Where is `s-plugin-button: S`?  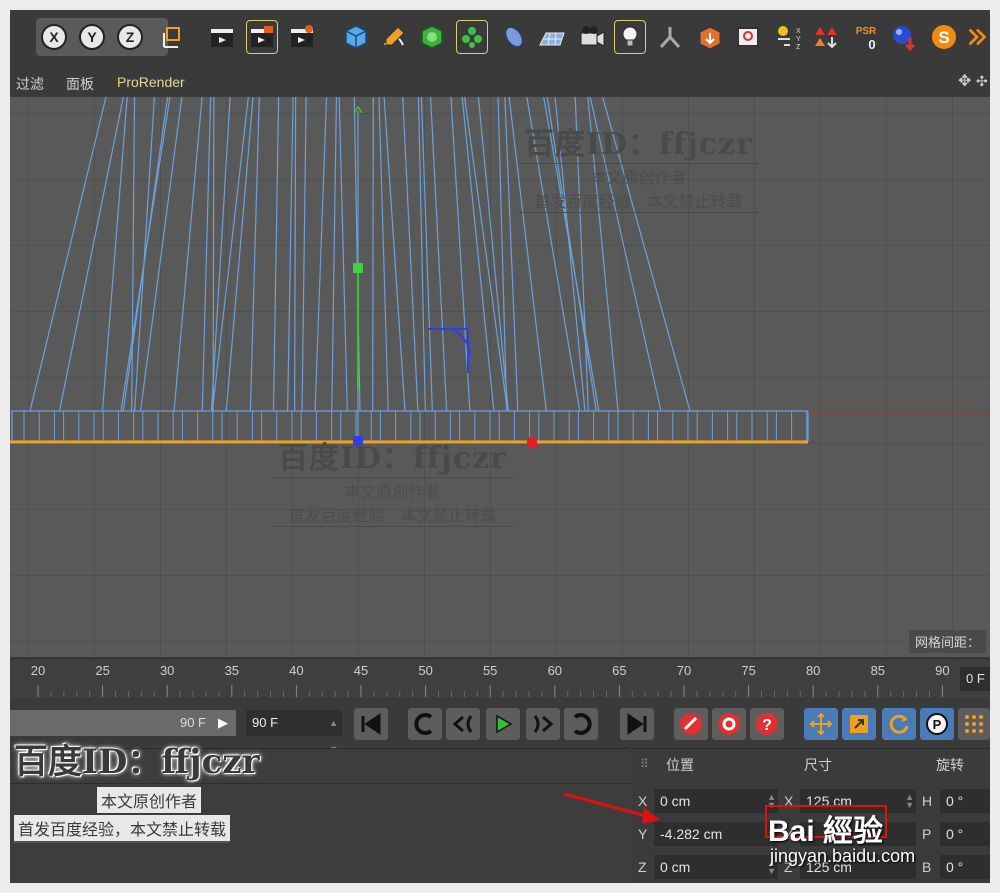
s-plugin-button: S is located at coordinates (944, 37).